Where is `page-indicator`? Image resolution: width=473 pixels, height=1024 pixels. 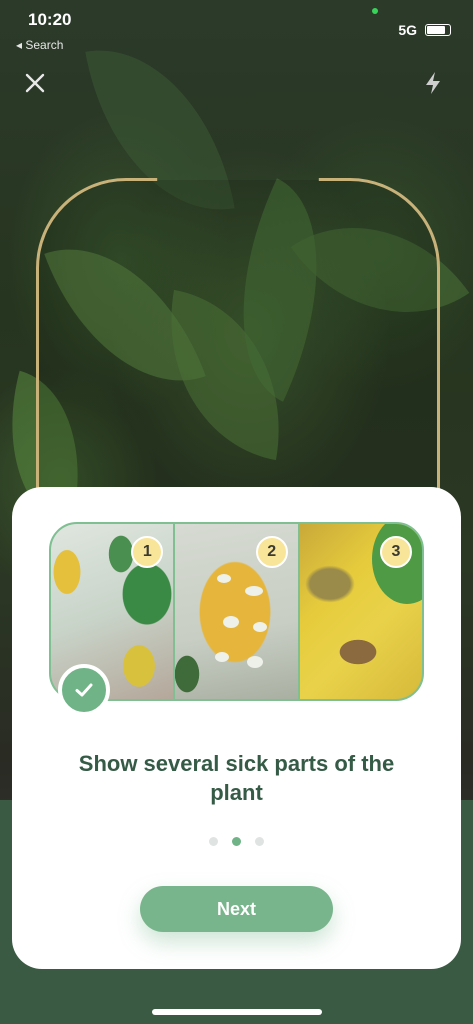 page-indicator is located at coordinates (236, 841).